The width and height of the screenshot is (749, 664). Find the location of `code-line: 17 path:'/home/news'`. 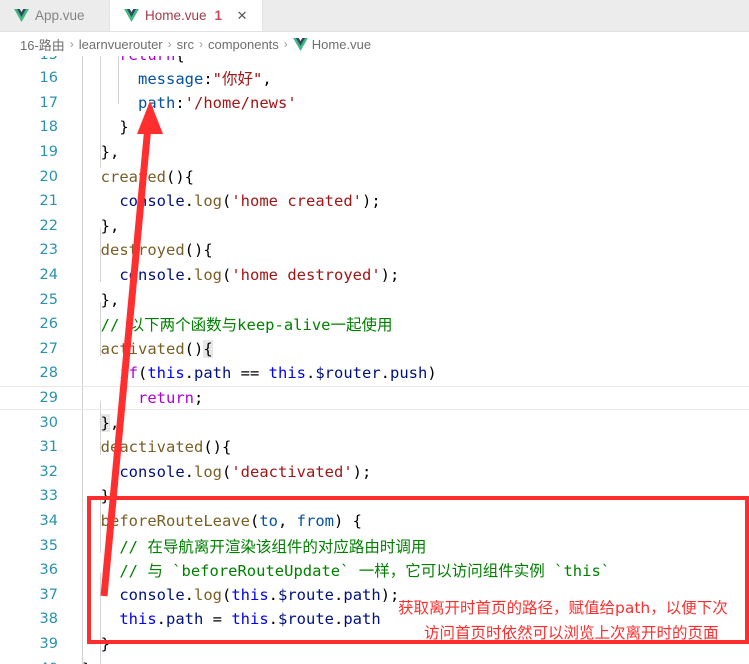

code-line: 17 path:'/home/news' is located at coordinates (374, 103).